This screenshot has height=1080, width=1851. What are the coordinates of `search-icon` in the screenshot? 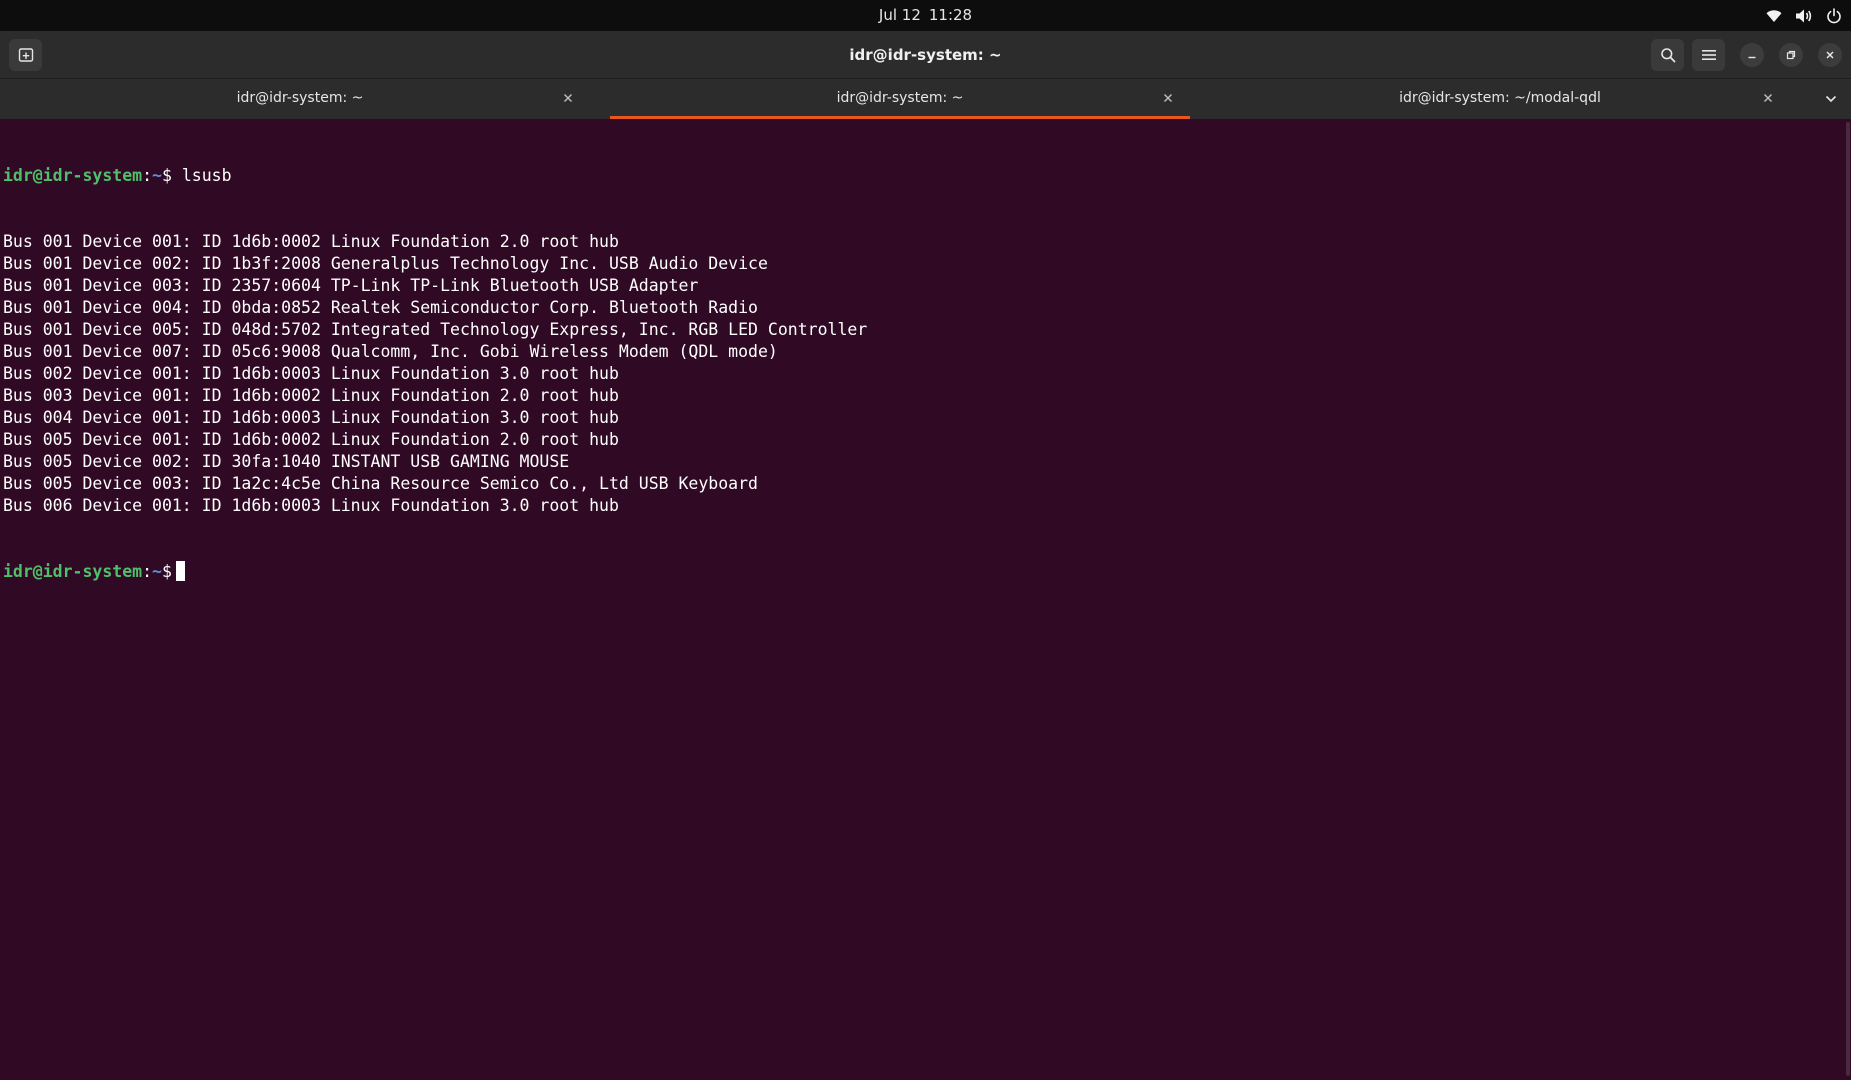 It's located at (1667, 55).